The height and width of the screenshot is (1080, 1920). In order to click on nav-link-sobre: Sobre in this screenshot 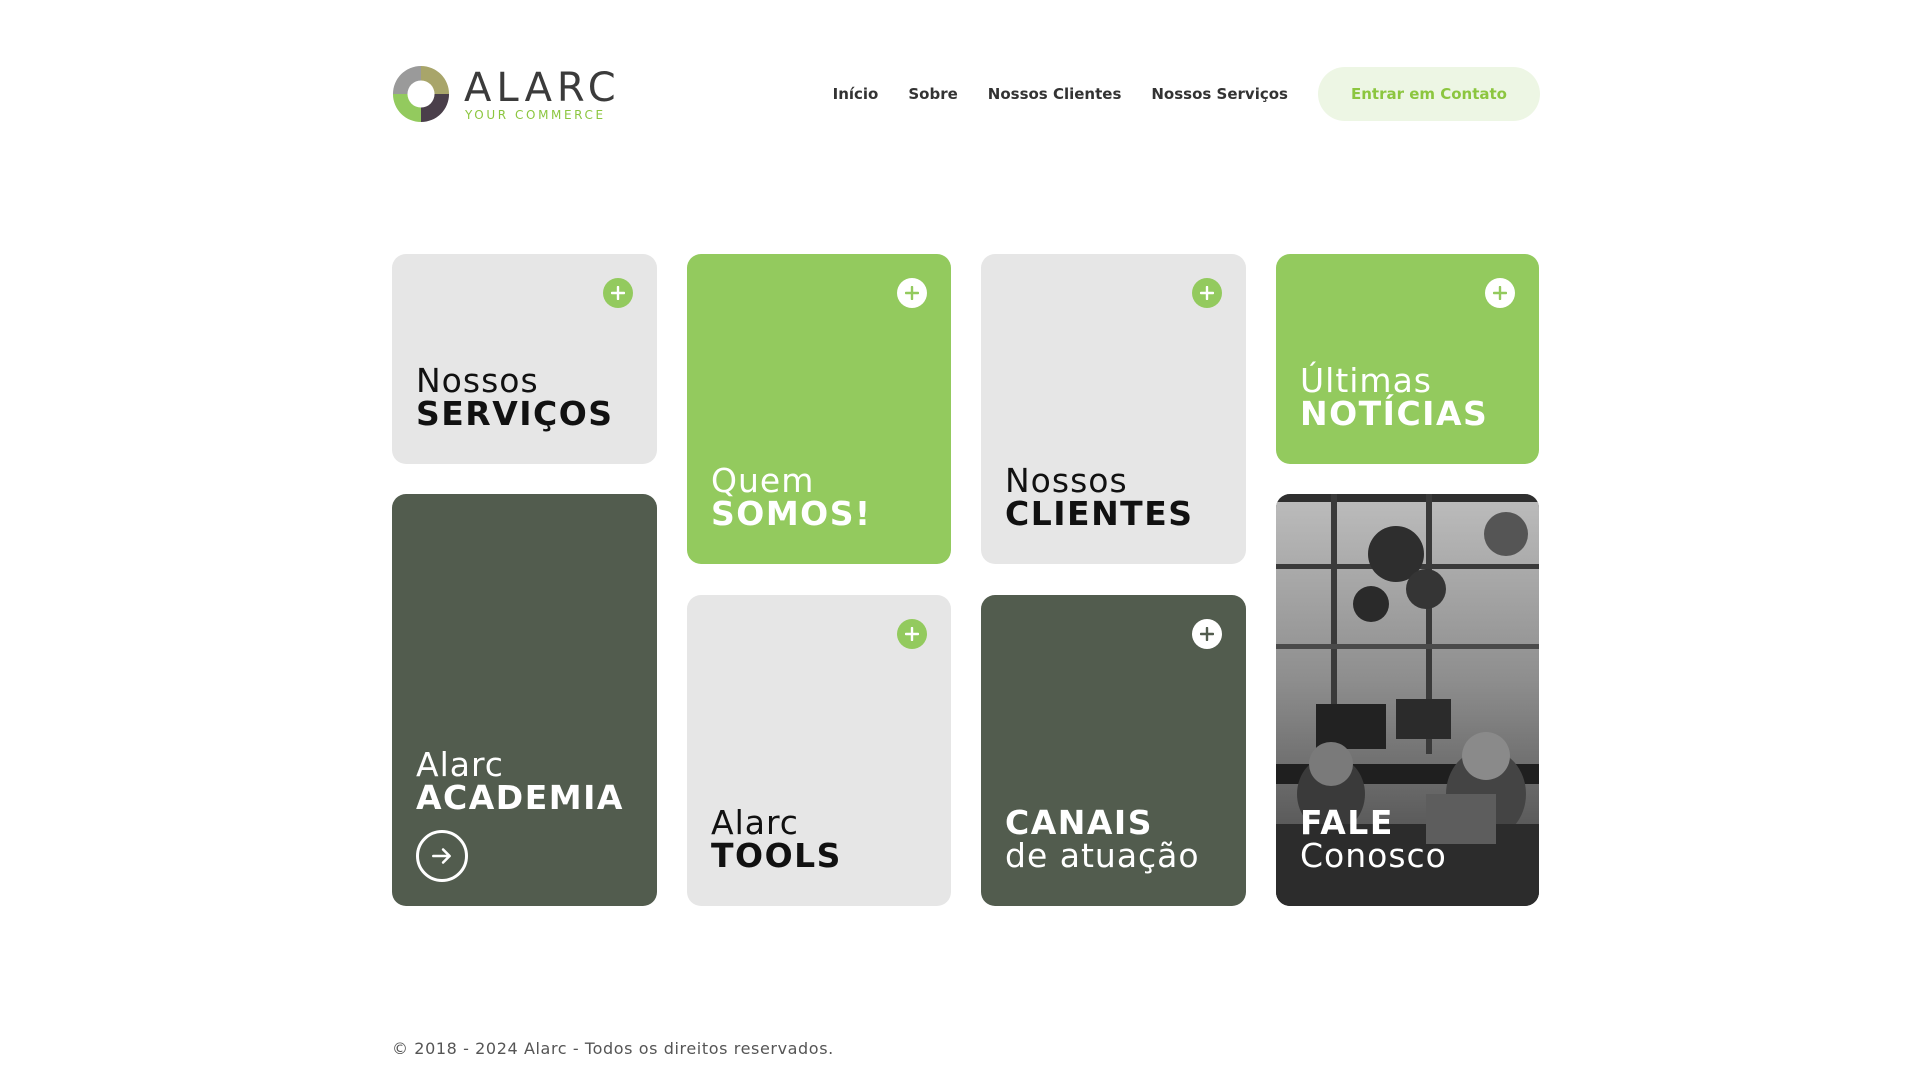, I will do `click(932, 94)`.